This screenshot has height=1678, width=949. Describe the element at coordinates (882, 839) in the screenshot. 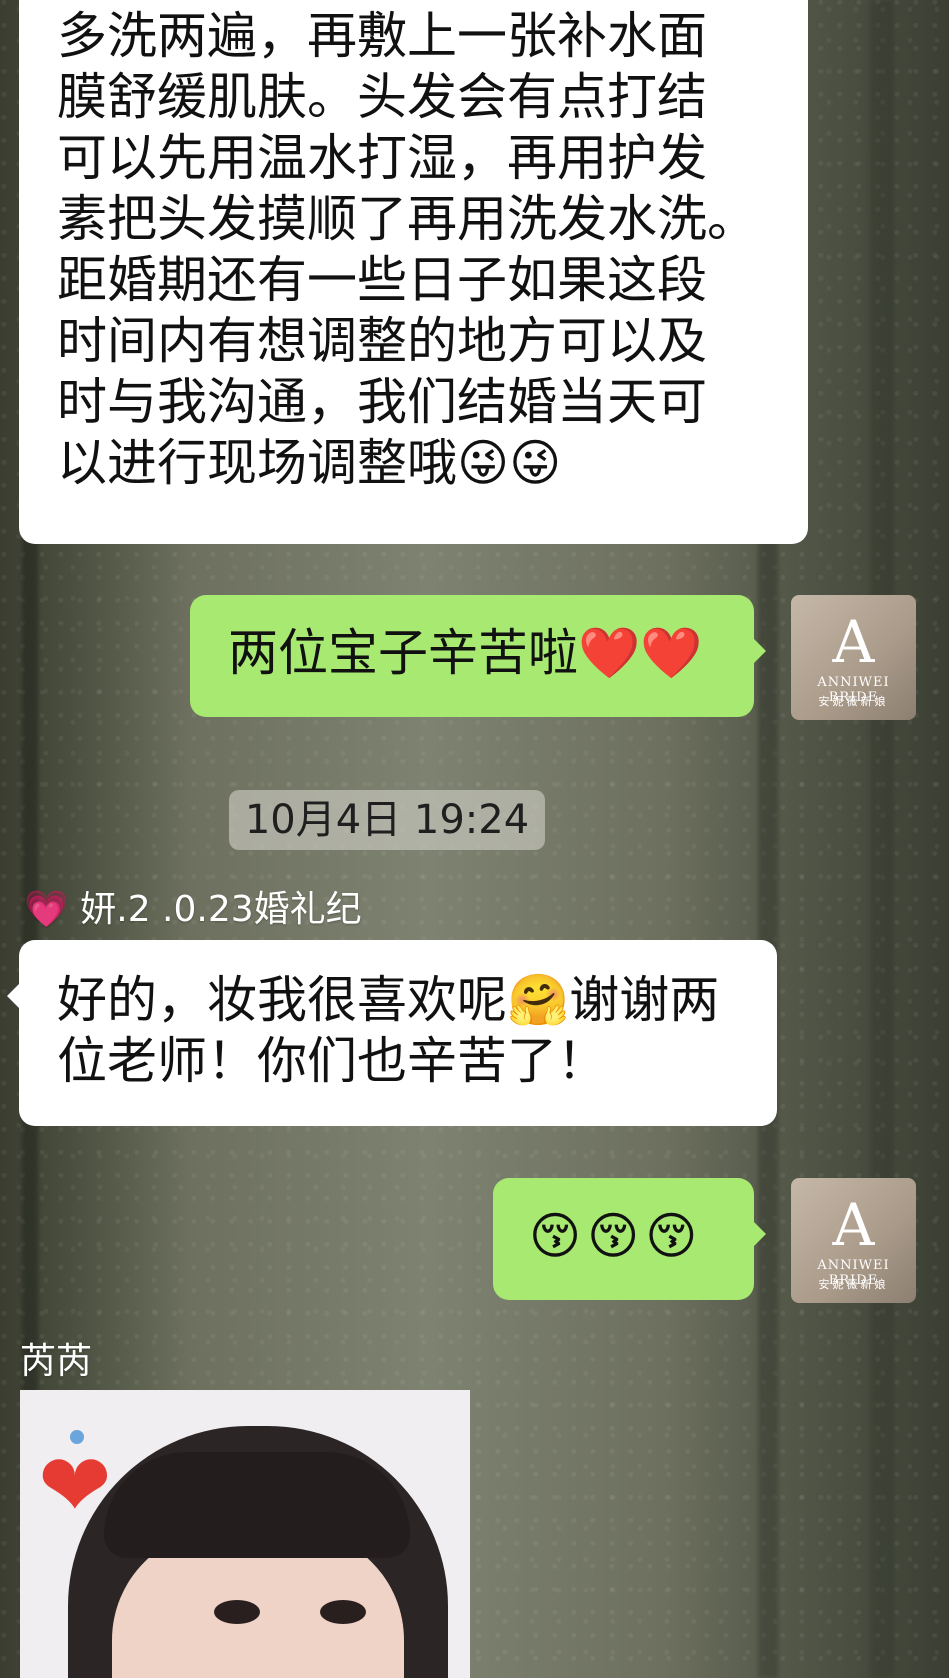

I see `glass-streak` at that location.